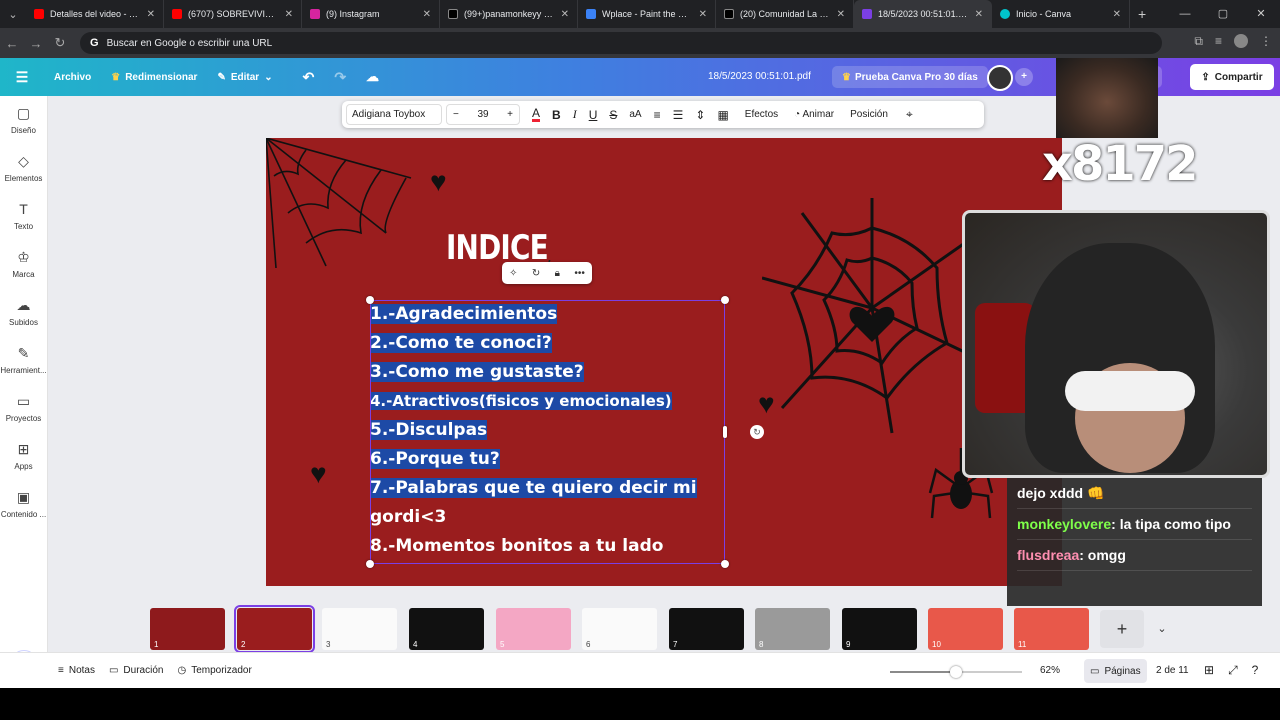 This screenshot has width=1280, height=720. I want to click on duration-button: ▭ Duración, so click(136, 670).